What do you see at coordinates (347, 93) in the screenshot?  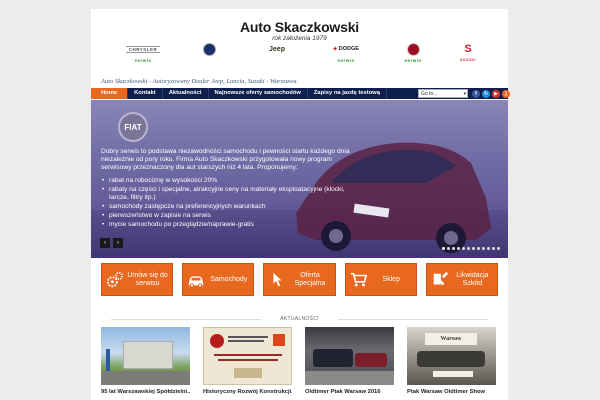 I see `nav-jazda-testowa: Zapisy na jazdę testową` at bounding box center [347, 93].